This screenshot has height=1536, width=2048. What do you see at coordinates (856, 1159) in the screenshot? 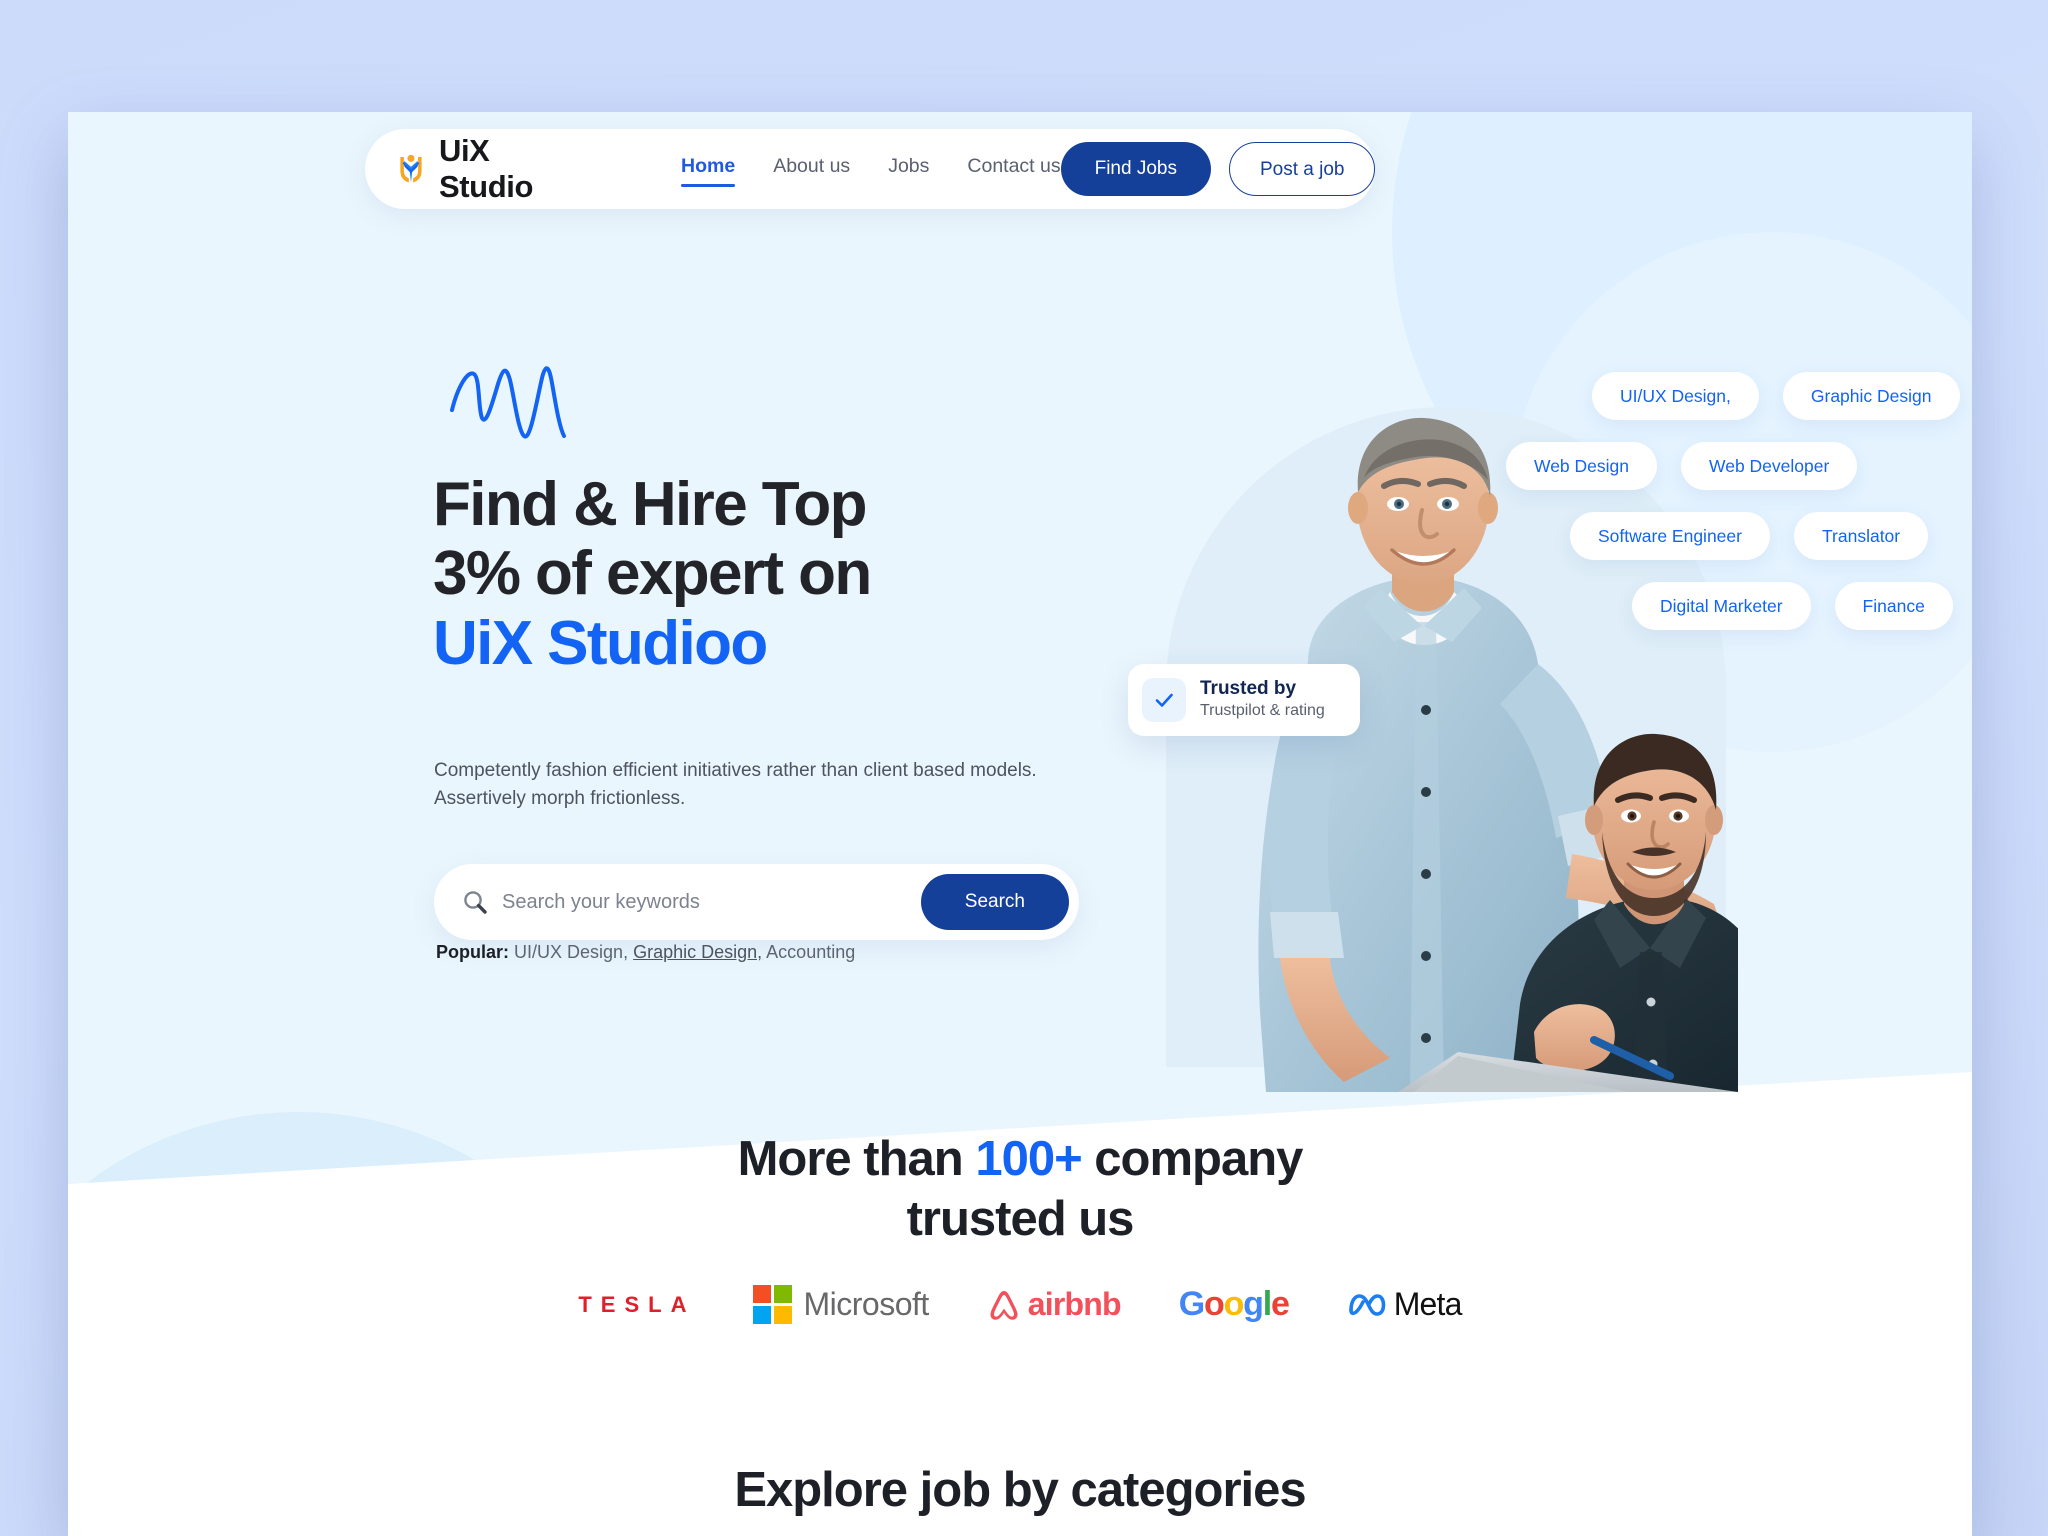
I see `trust-heading-pre: More than` at bounding box center [856, 1159].